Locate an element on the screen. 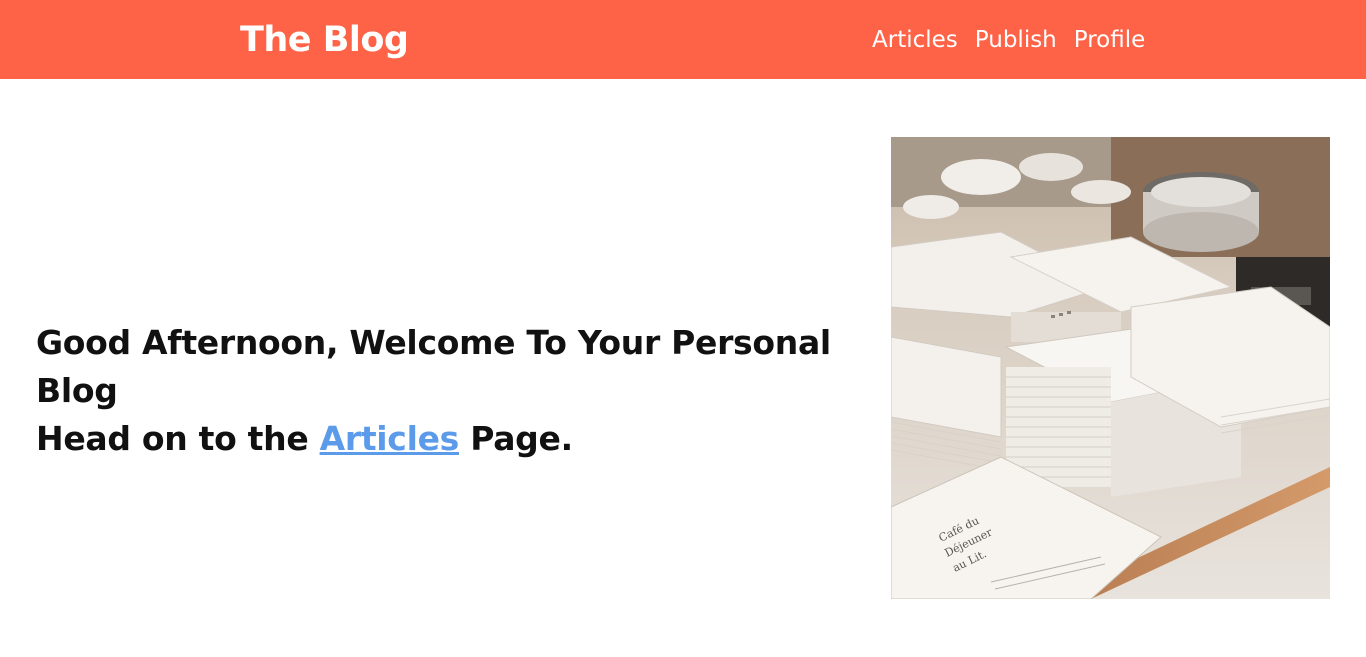 This screenshot has width=1366, height=657. top-navbar: The Blog Articles Publish Profile is located at coordinates (683, 39).